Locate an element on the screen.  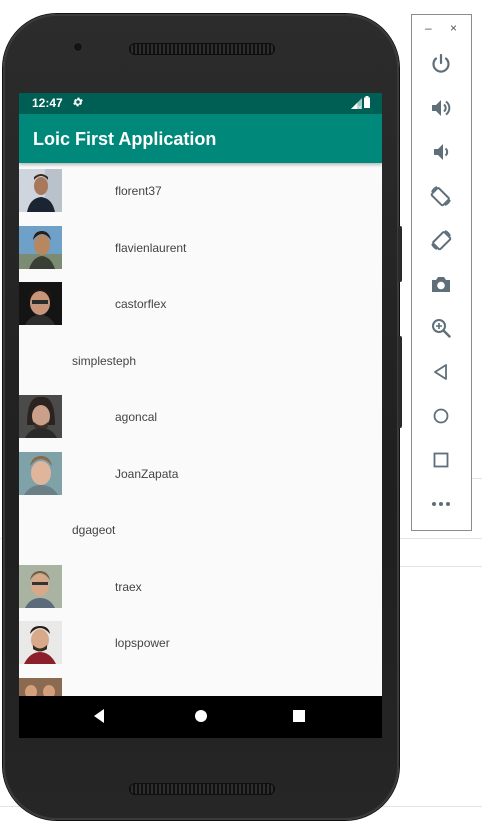
back-icon is located at coordinates (441, 372).